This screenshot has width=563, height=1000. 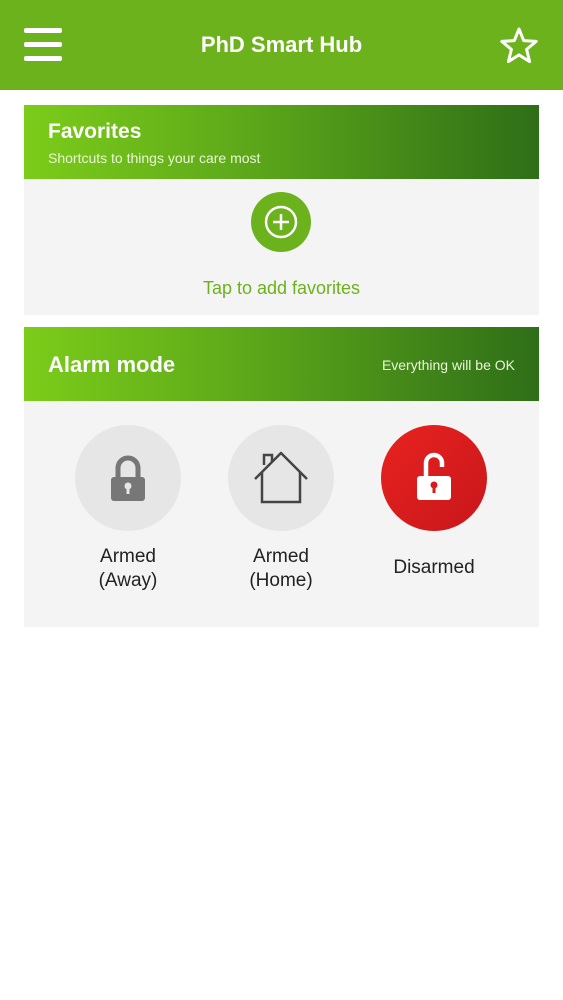 I want to click on armed-home-label-line2: (Home), so click(x=281, y=580).